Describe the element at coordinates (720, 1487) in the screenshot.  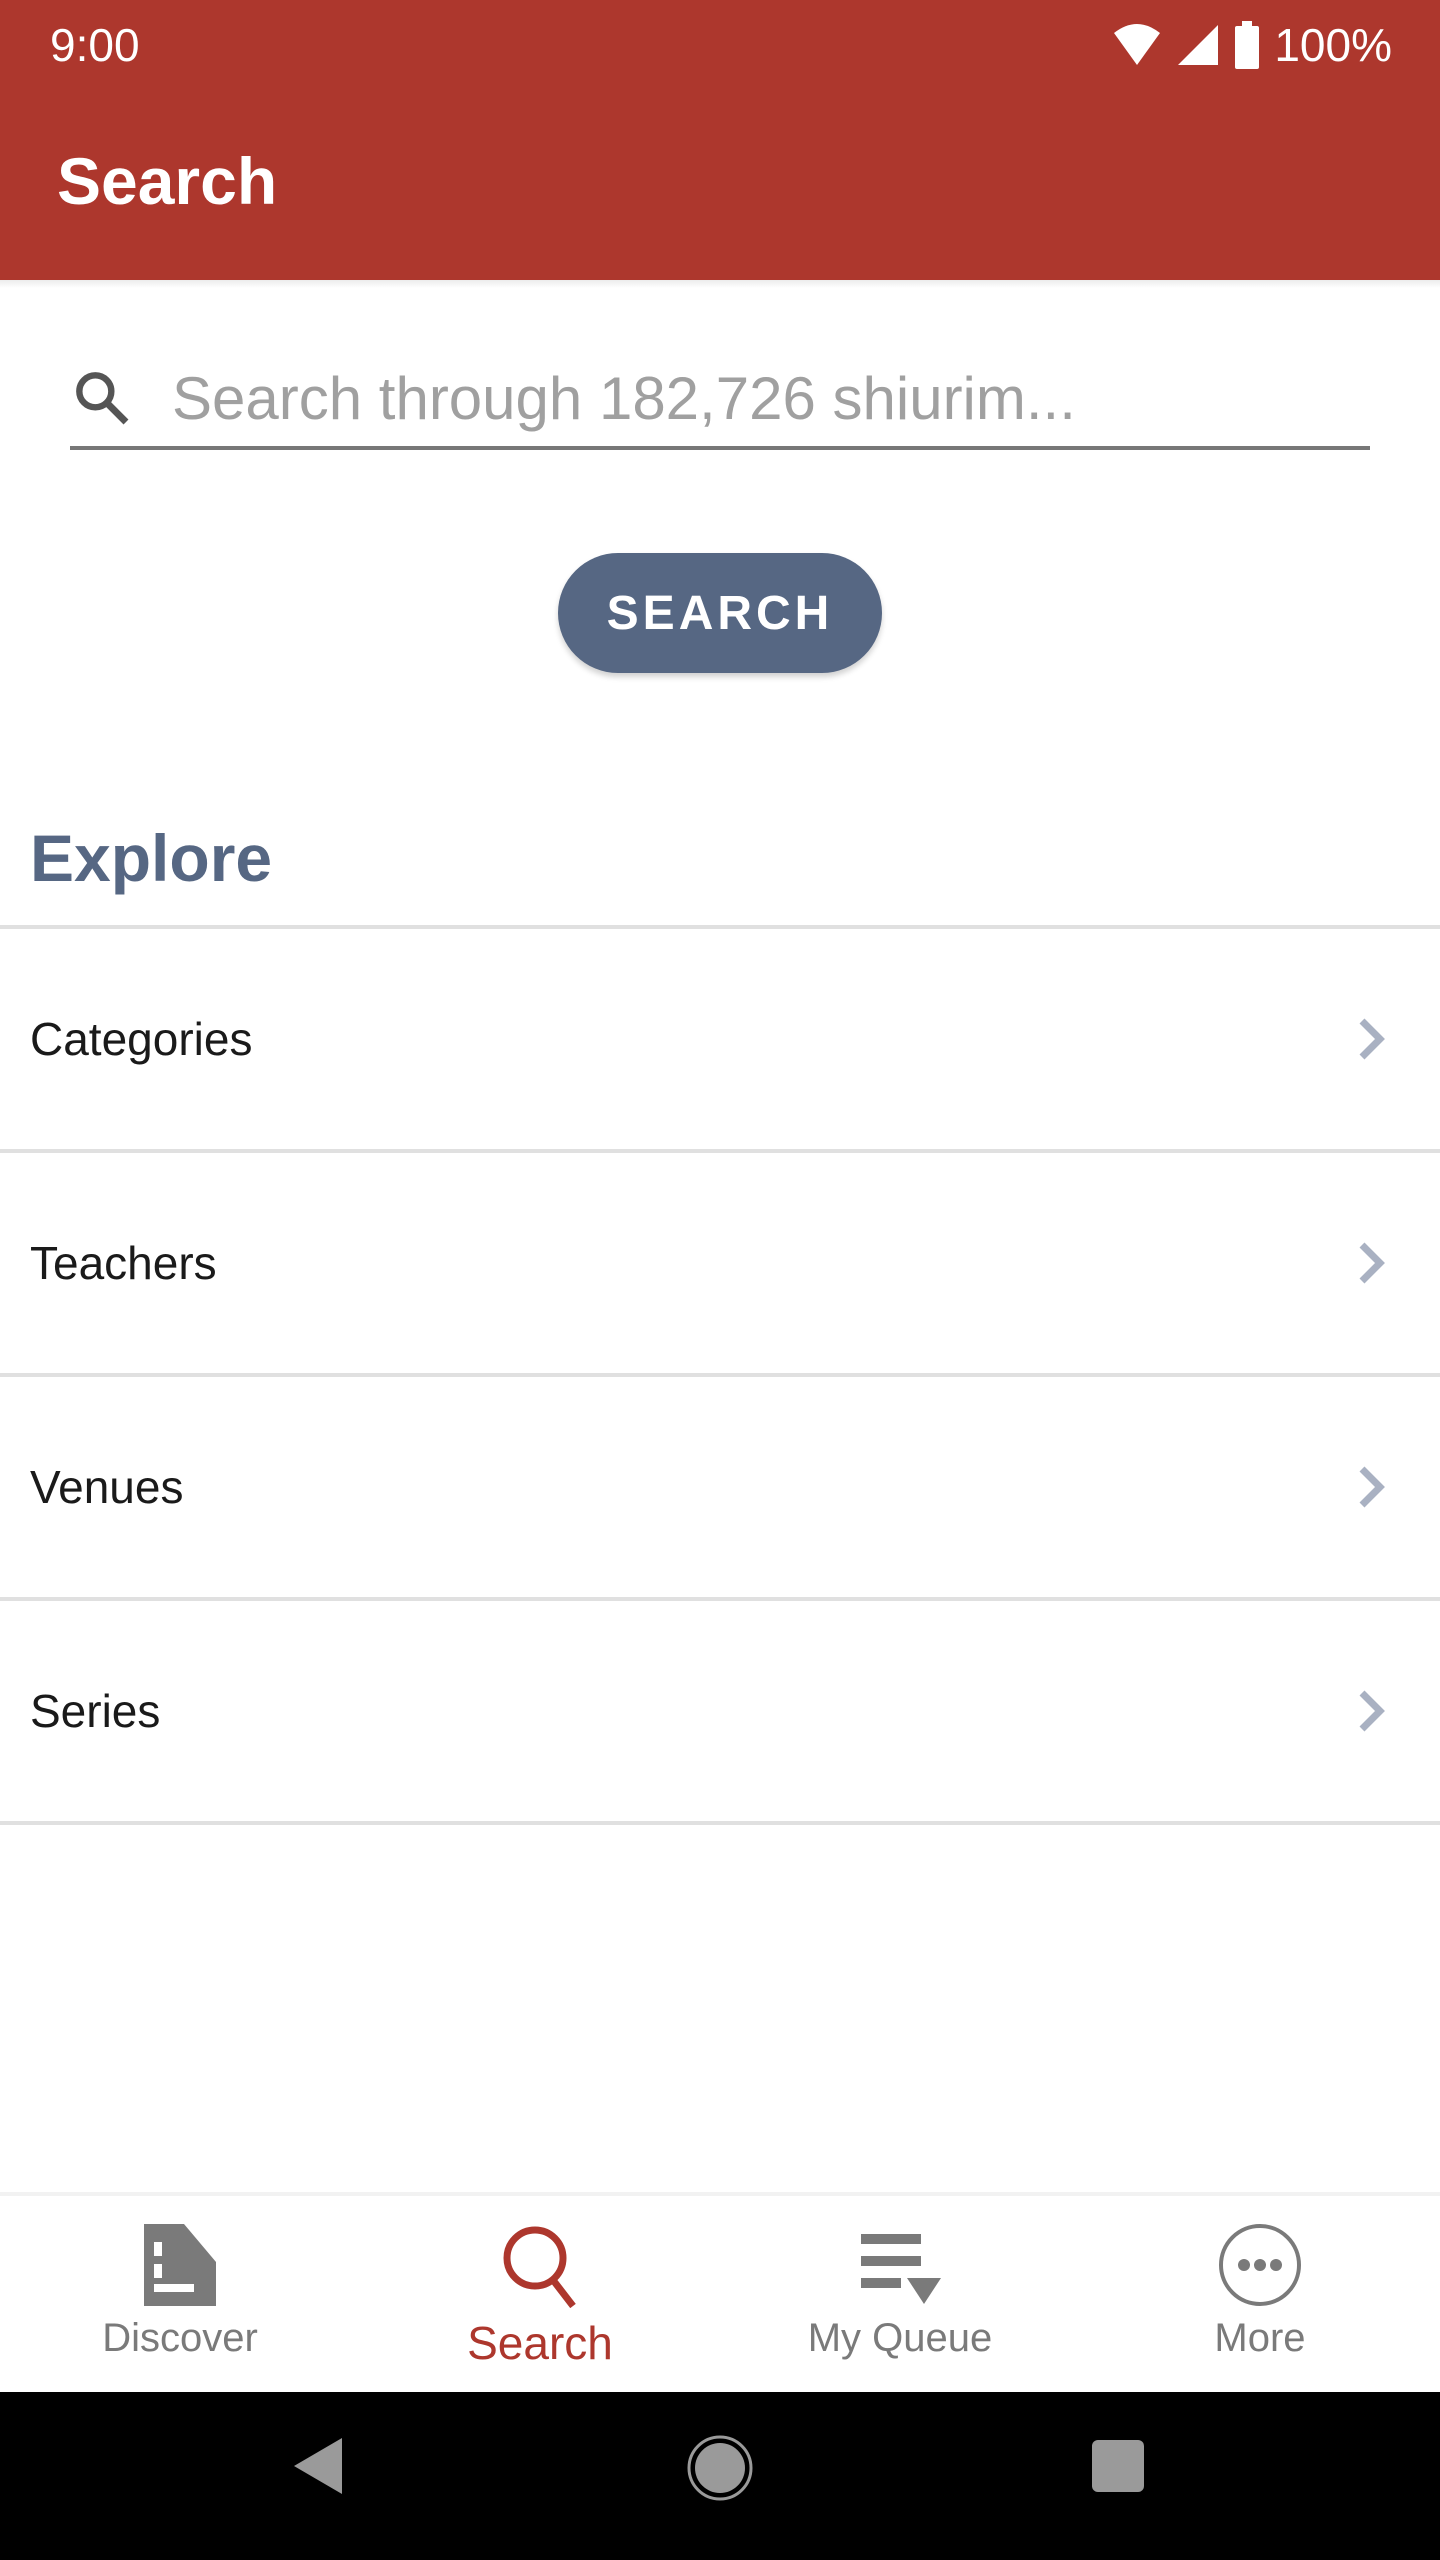
I see `explore-item-venues: Venues` at that location.